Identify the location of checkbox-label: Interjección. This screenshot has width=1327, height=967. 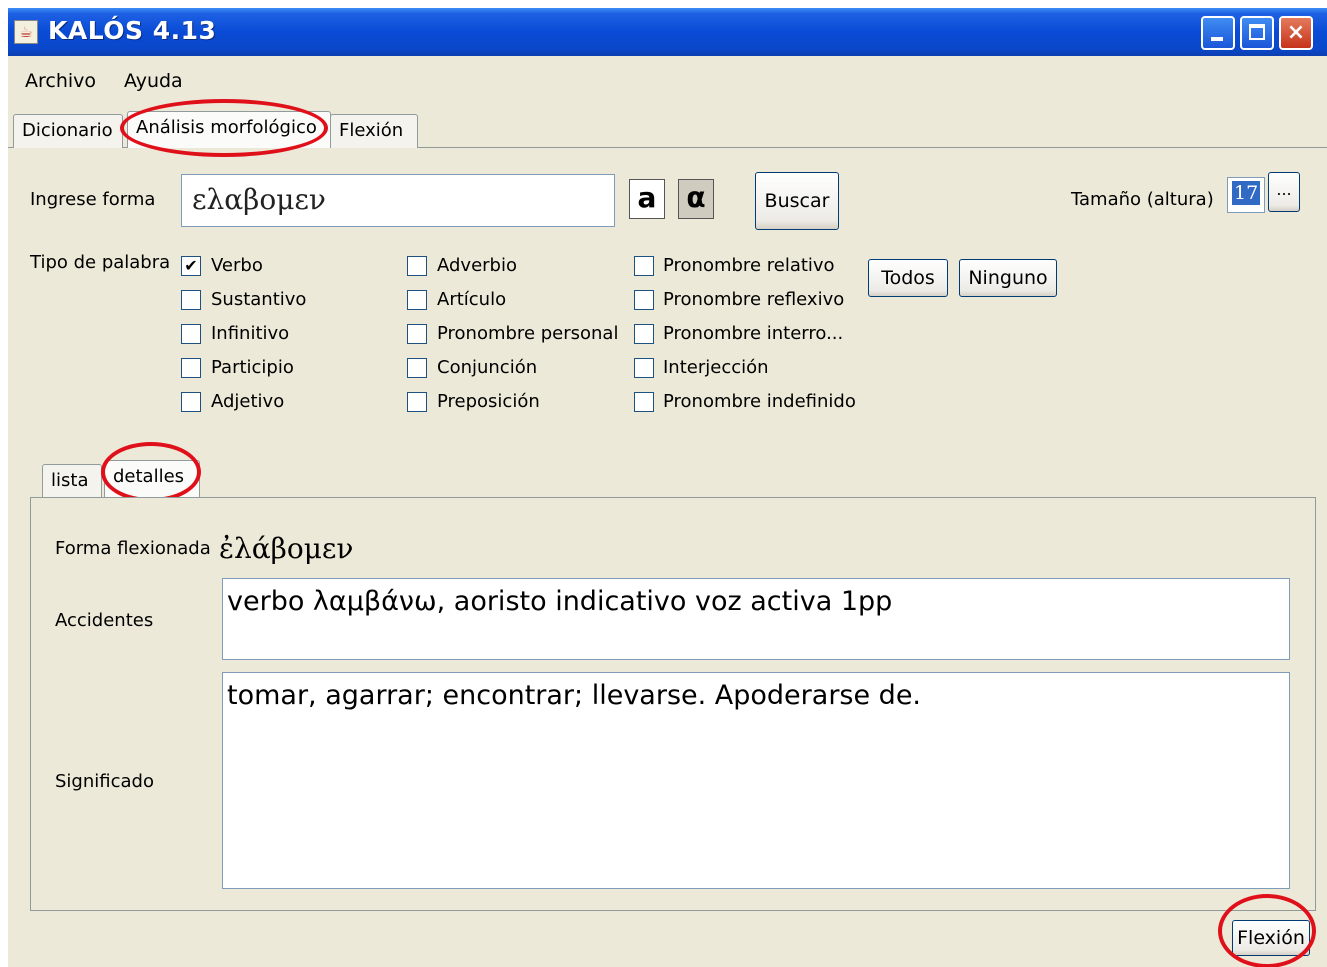
(716, 367).